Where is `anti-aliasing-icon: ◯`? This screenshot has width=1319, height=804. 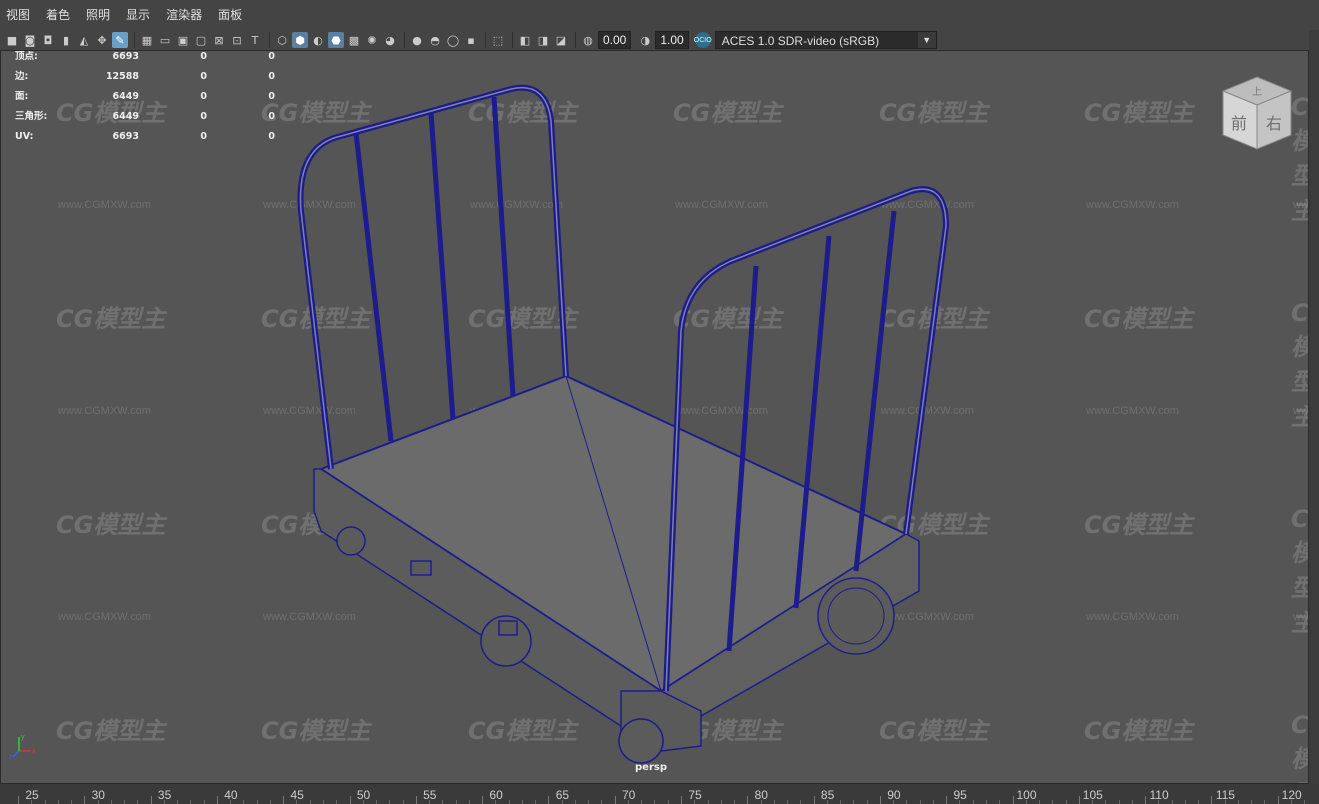
anti-aliasing-icon: ◯ is located at coordinates (453, 40).